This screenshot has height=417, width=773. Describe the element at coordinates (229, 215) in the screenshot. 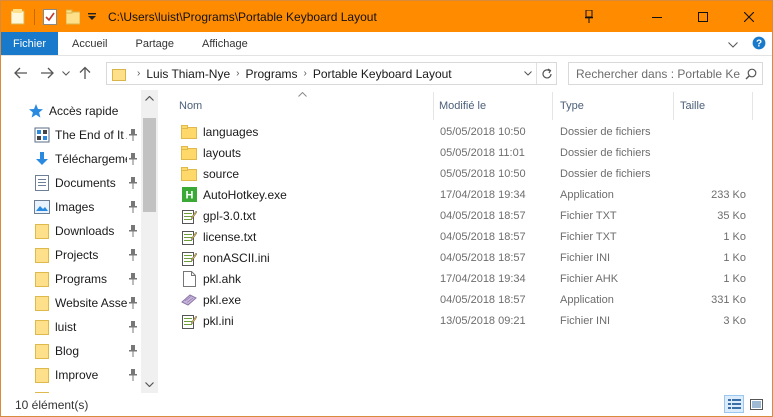

I see `file-name: gpl-3.0.txt` at that location.